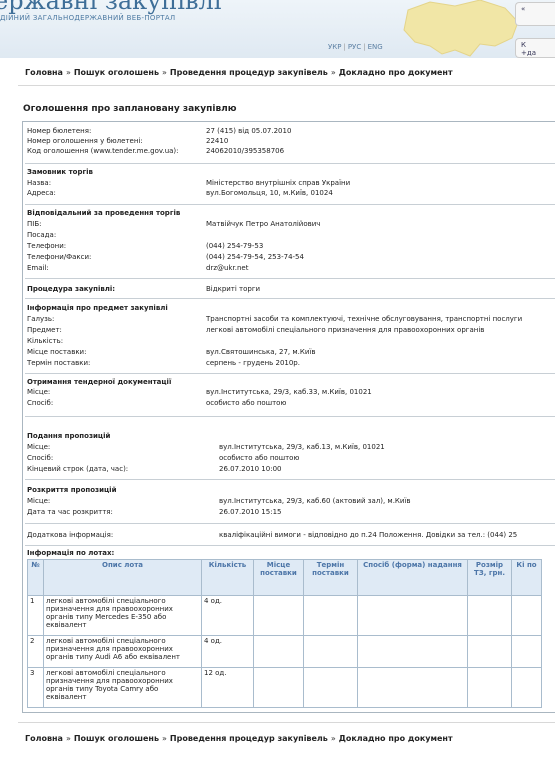 This screenshot has width=555, height=758. I want to click on opening-place-label: Місце:, so click(39, 501).